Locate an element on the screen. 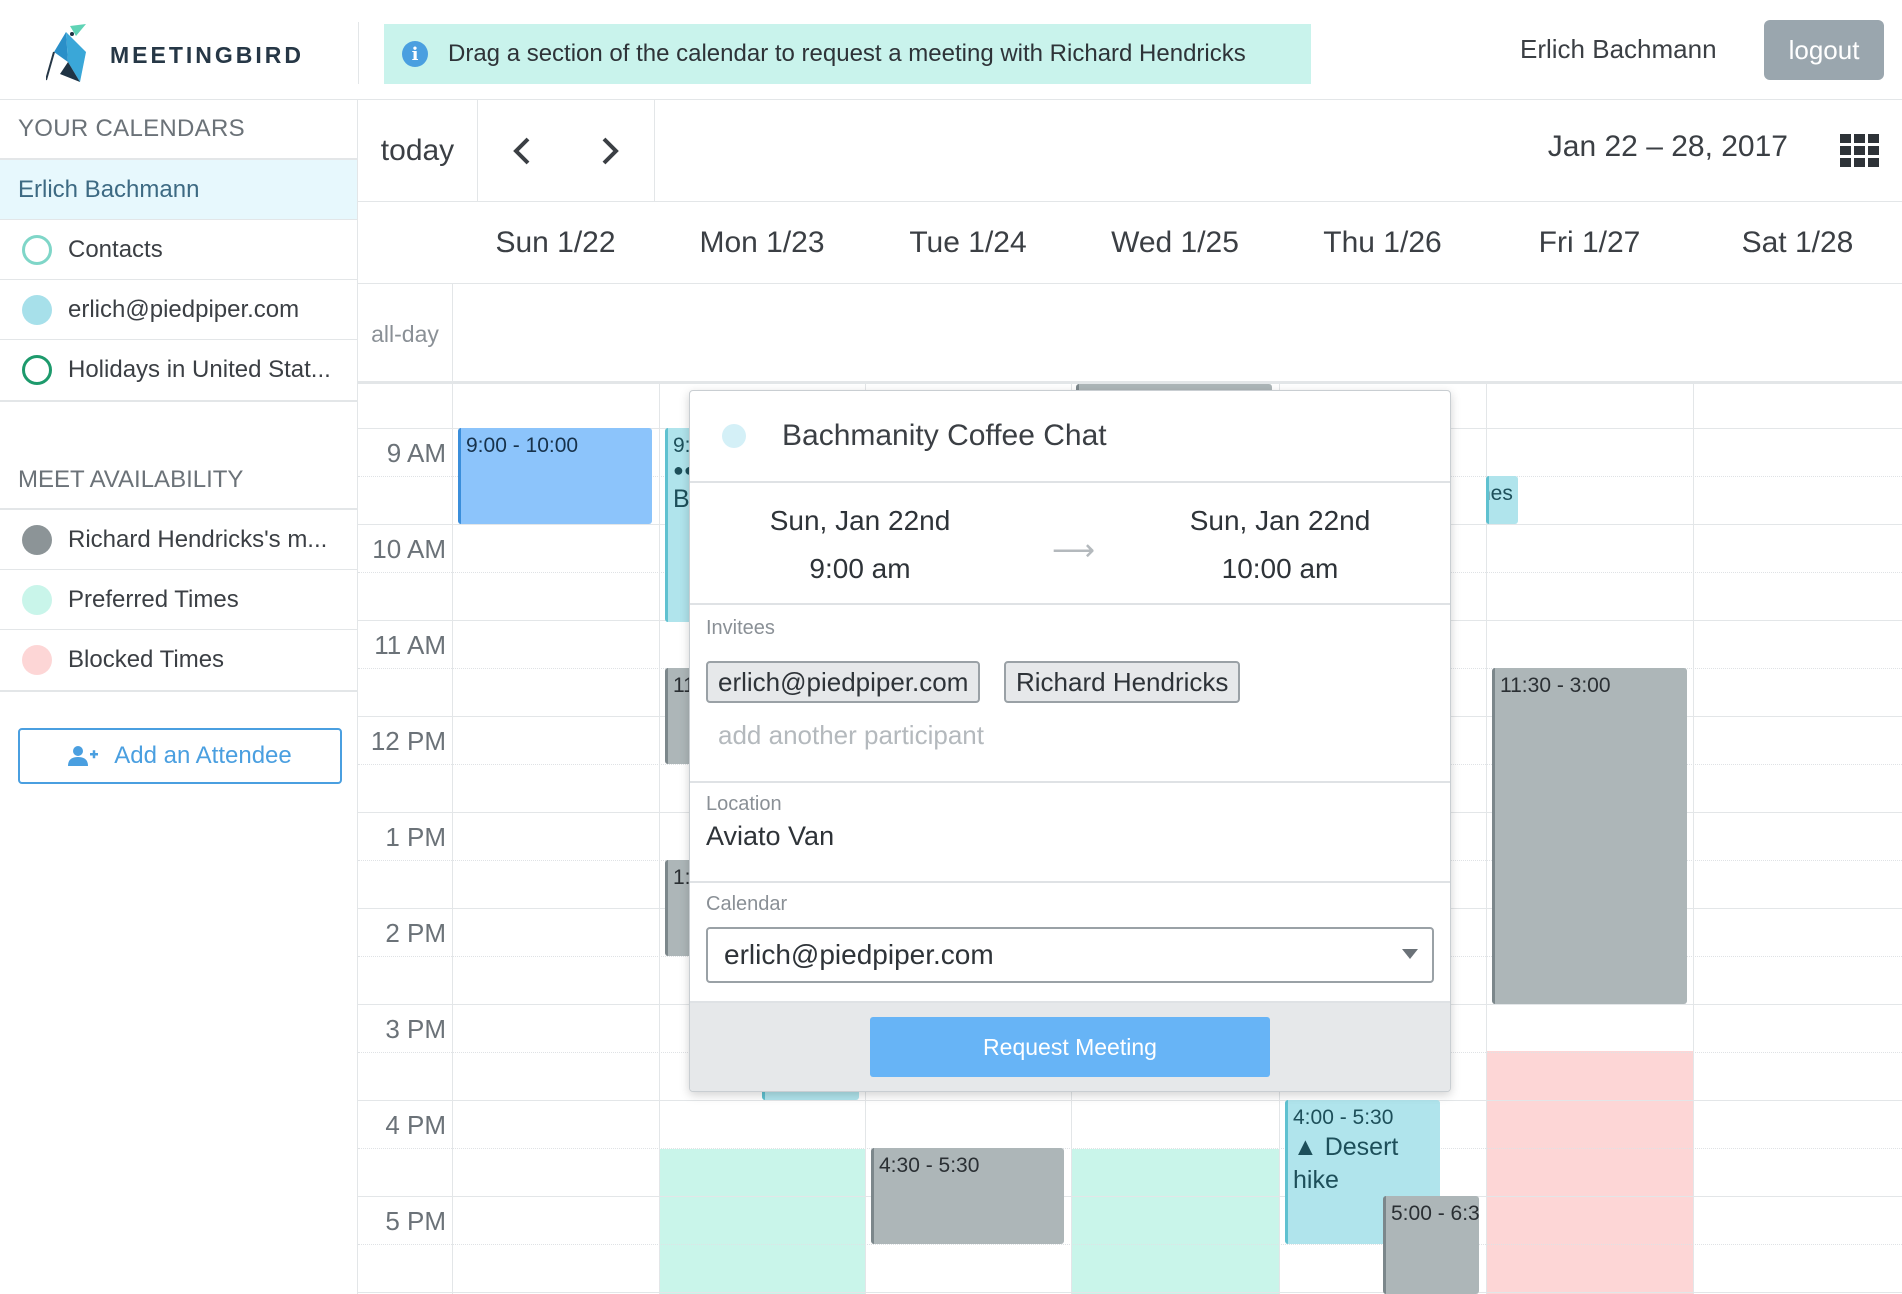  calendar-event-thu-500: 5:00 - 6:3 is located at coordinates (1431, 1245).